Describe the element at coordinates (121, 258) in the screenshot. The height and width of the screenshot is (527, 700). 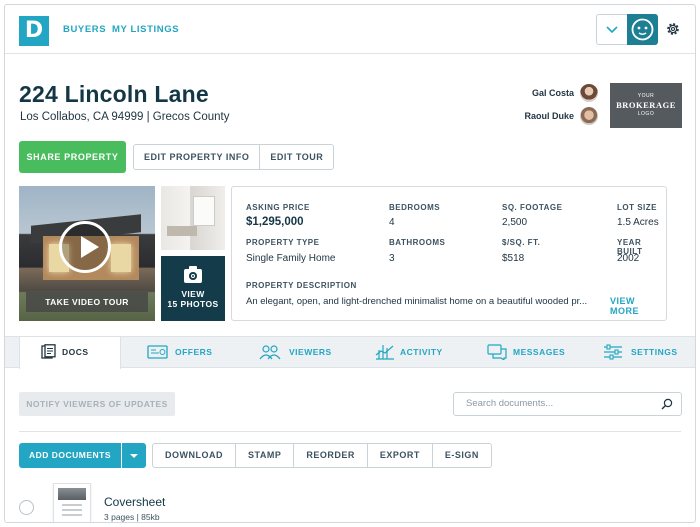
I see `house-image-window` at that location.